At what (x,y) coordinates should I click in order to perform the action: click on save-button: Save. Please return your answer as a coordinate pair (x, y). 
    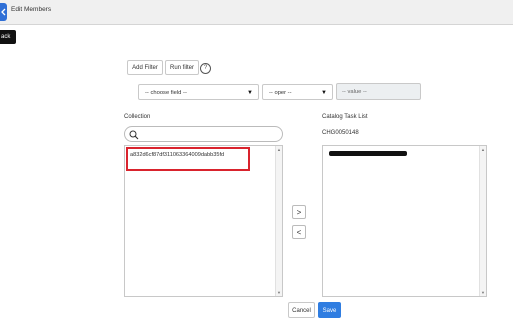
    Looking at the image, I should click on (329, 310).